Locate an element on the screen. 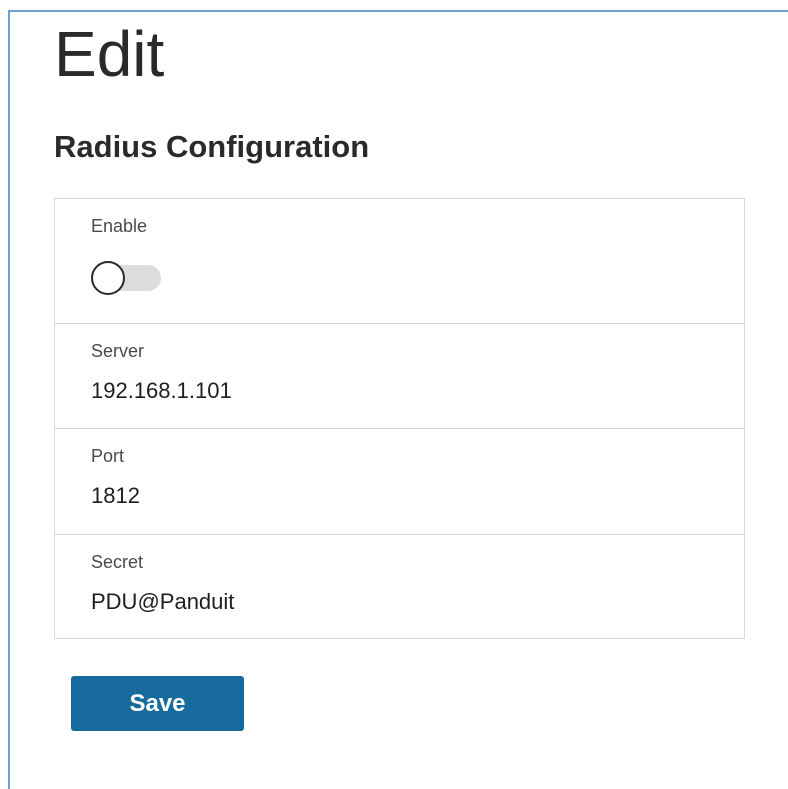 The image size is (788, 789). server-label: Server is located at coordinates (118, 351).